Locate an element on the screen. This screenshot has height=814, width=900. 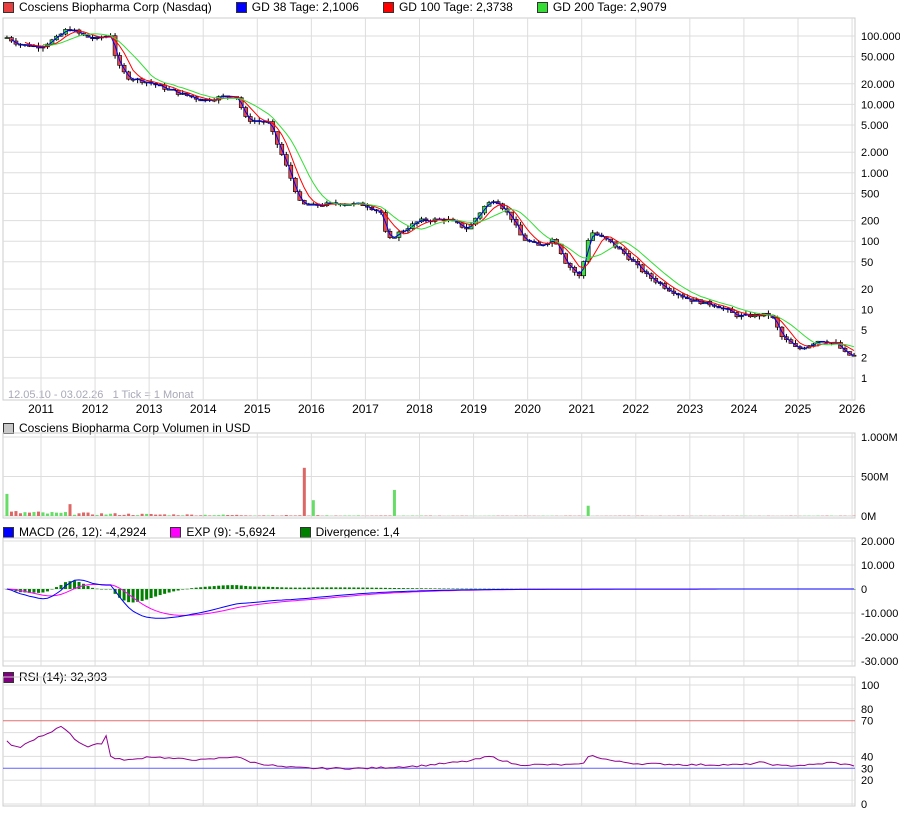
x-axis-year-label: 2016 is located at coordinates (311, 409).